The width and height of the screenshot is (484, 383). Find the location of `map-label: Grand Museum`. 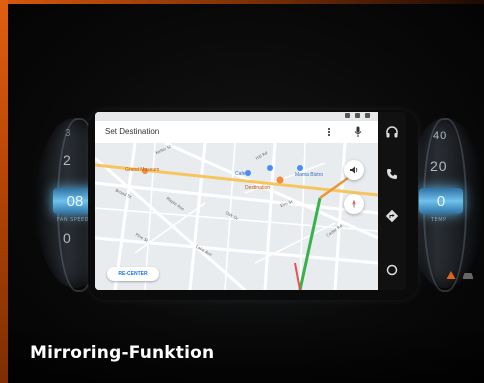

map-label: Grand Museum is located at coordinates (142, 170).